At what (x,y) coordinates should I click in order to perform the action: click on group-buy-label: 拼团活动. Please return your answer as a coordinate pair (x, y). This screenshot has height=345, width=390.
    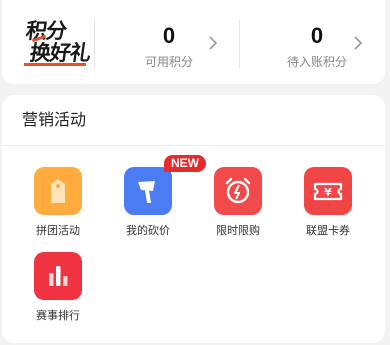
    Looking at the image, I should click on (58, 230).